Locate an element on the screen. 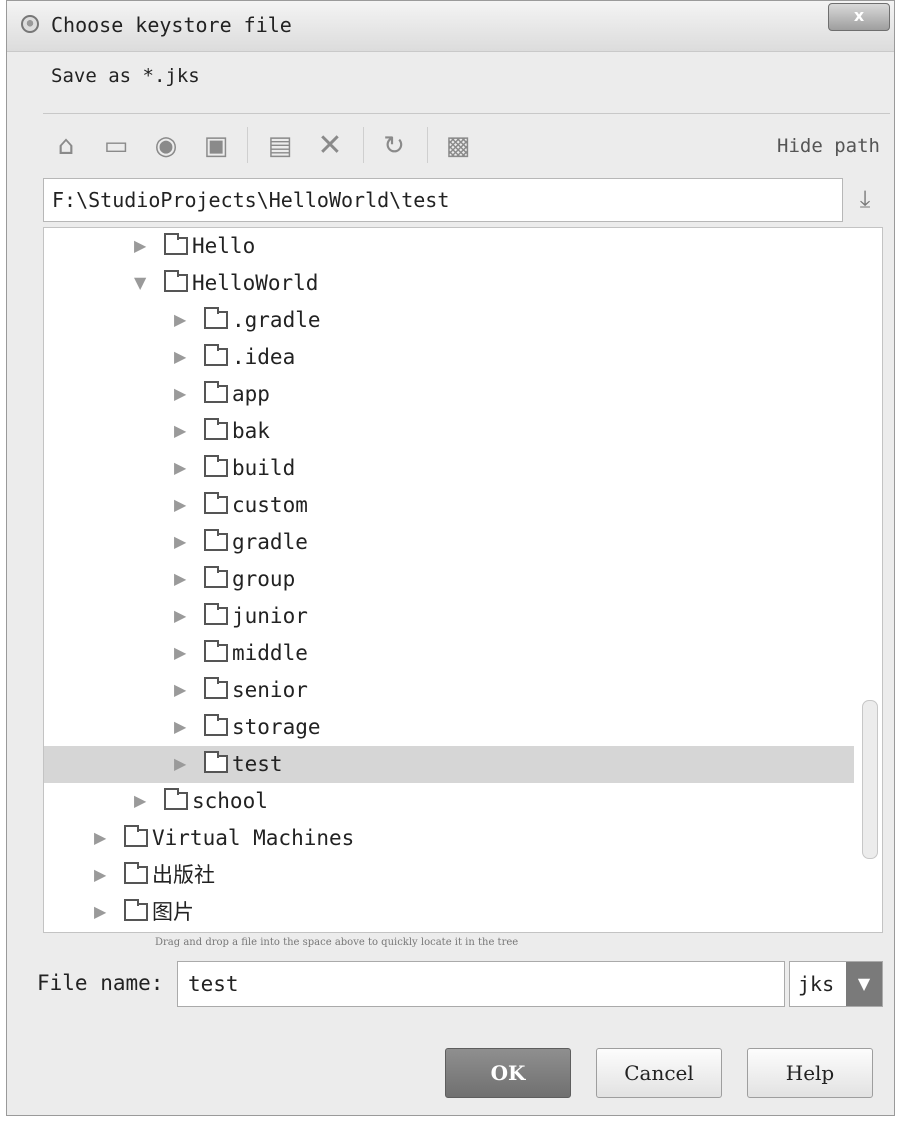 This screenshot has width=901, height=1124. tree-row: ▶ Virtual Machines is located at coordinates (449, 838).